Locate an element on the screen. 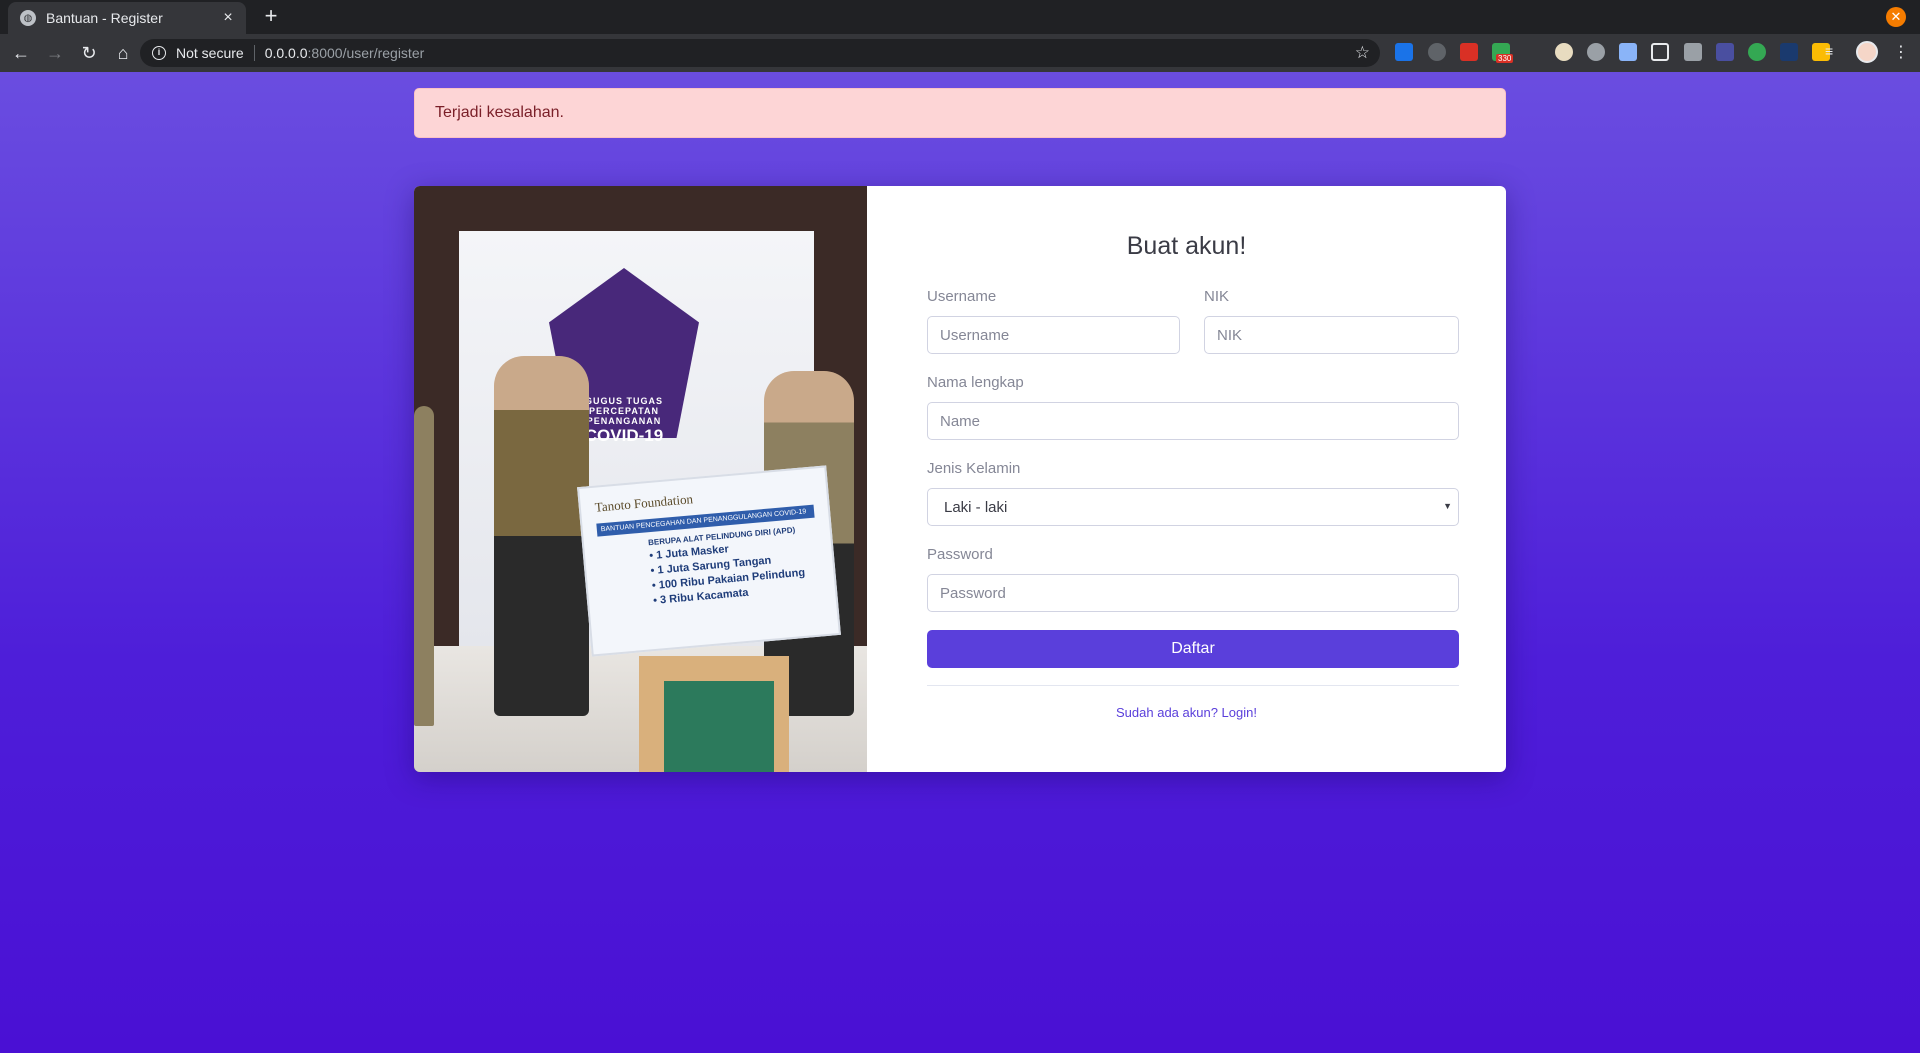  name-label: Nama lengkap is located at coordinates (975, 382).